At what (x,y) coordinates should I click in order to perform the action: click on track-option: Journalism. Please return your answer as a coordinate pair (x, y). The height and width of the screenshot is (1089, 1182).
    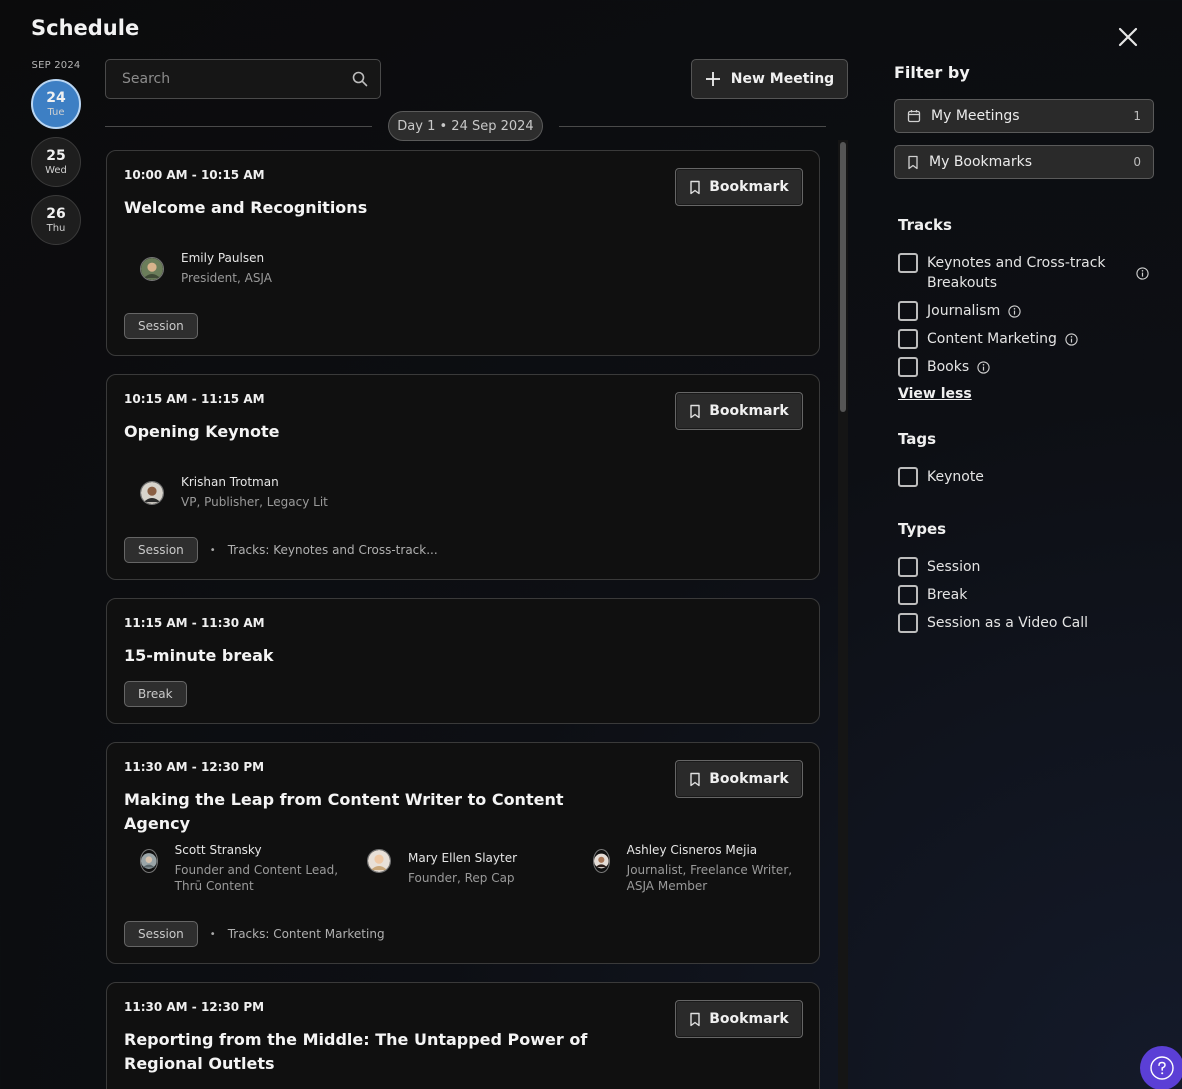
    Looking at the image, I should click on (959, 311).